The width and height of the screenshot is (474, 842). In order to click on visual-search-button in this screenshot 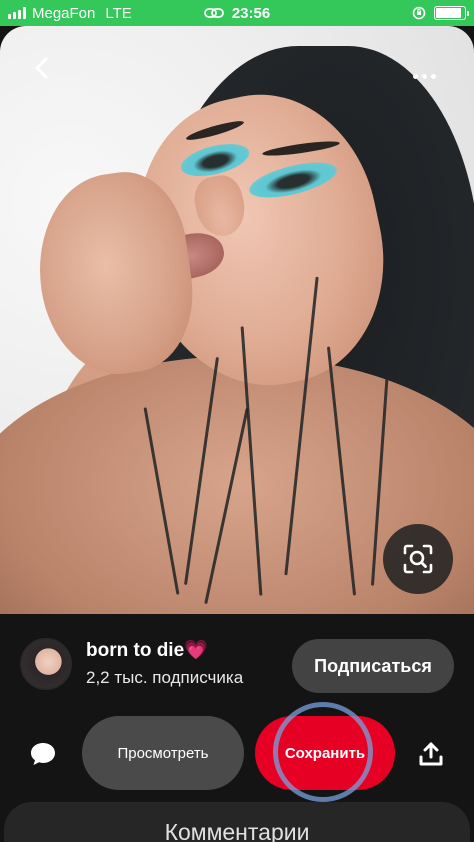, I will do `click(418, 559)`.